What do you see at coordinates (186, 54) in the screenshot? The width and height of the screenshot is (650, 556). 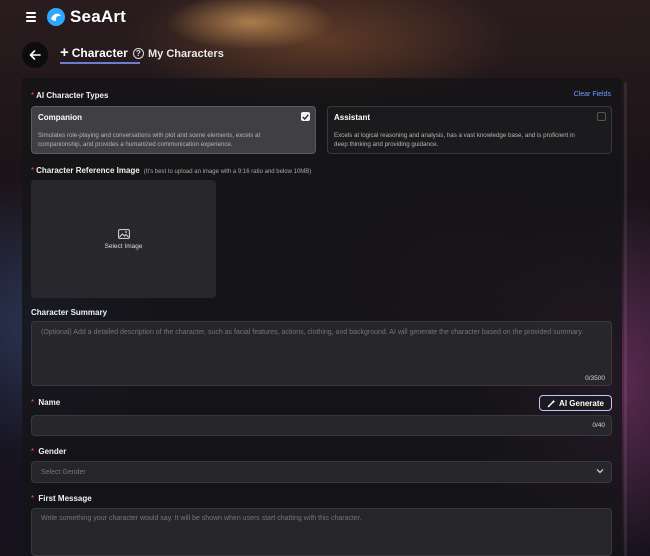 I see `tab-my-characters: My Characters` at bounding box center [186, 54].